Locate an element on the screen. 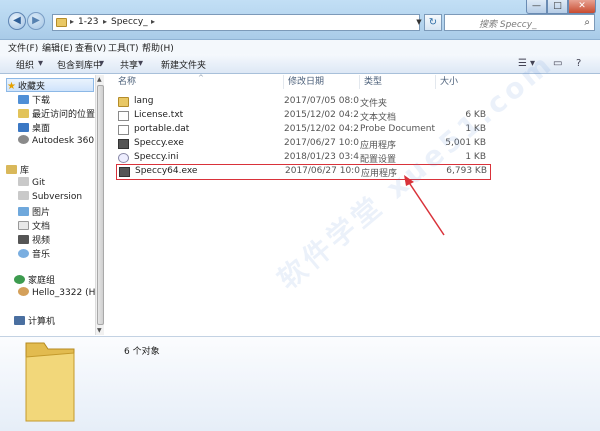 The height and width of the screenshot is (431, 600). homegroup-icon is located at coordinates (19, 279).